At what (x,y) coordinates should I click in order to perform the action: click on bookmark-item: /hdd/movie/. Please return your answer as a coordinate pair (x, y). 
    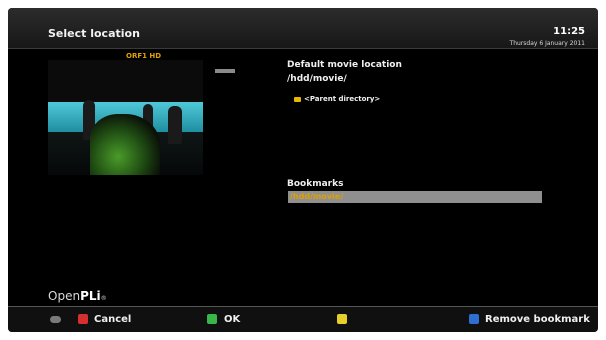
    Looking at the image, I should click on (316, 196).